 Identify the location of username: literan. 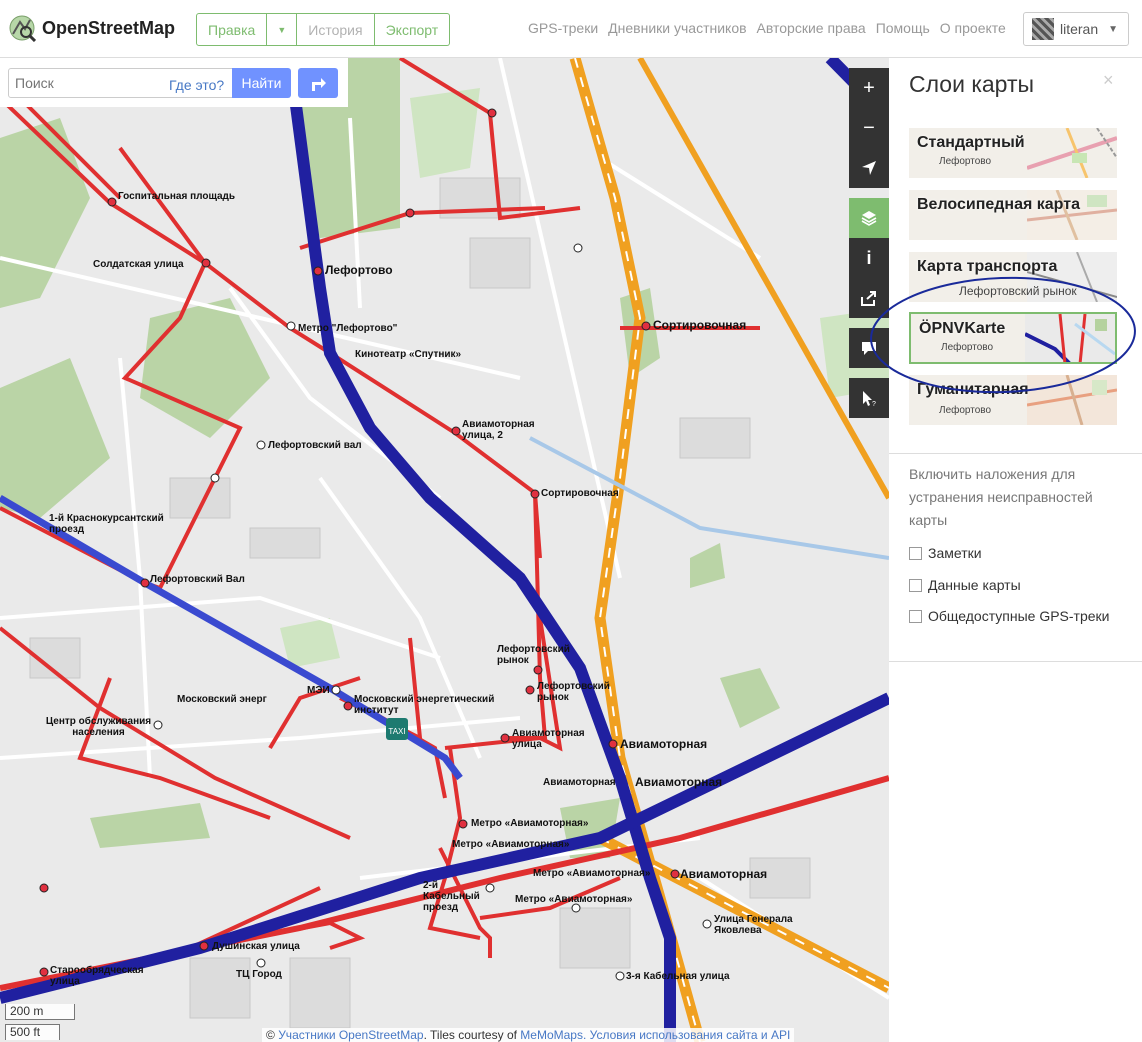
(1079, 29).